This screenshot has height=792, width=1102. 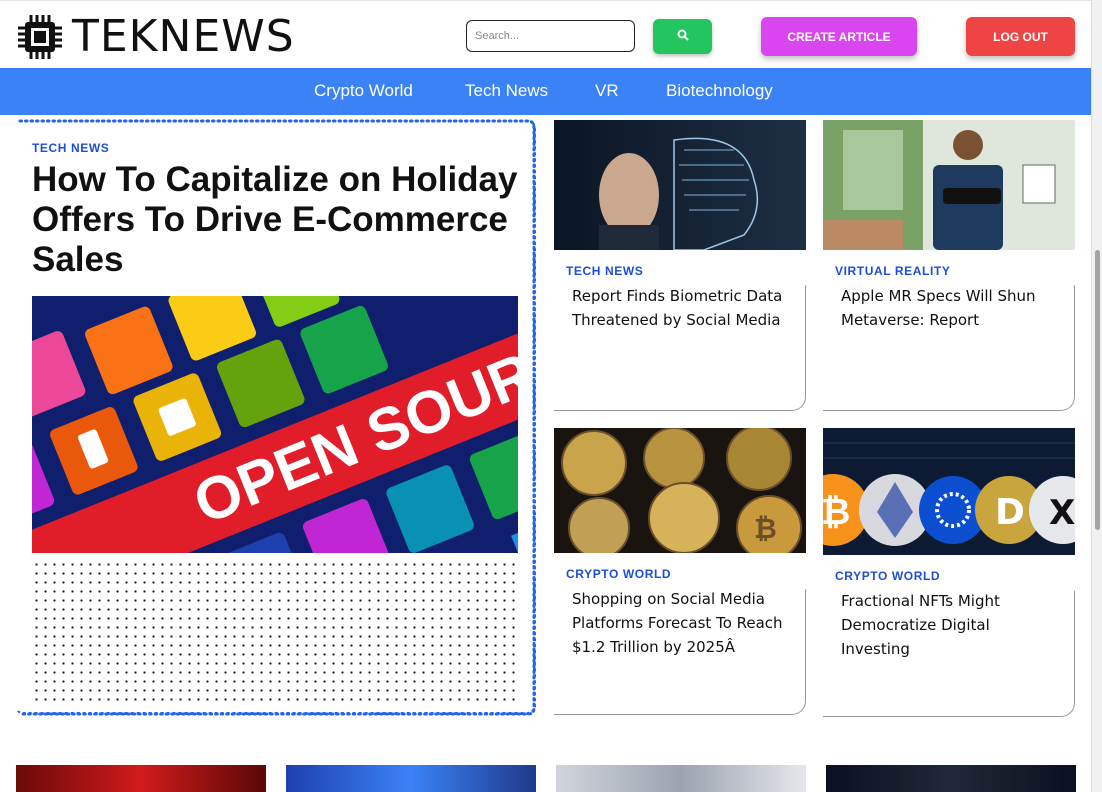 I want to click on logout-button: LOG OUT, so click(x=1020, y=36).